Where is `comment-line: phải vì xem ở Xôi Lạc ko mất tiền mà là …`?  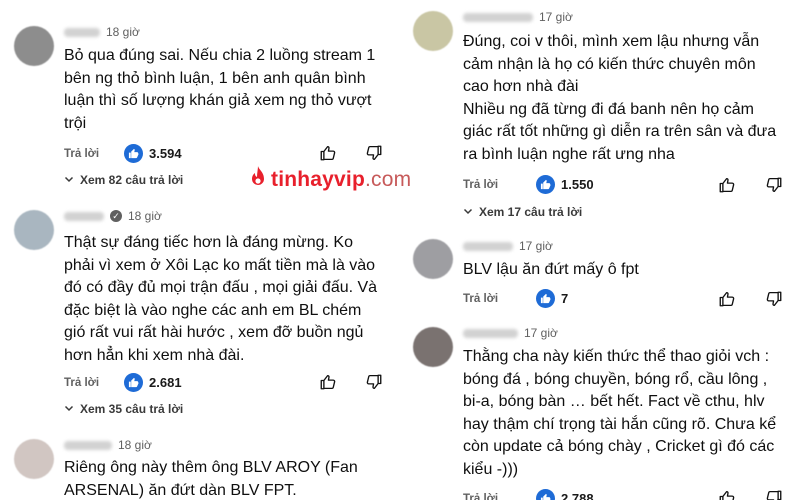
comment-line: phải vì xem ở Xôi Lạc ko mất tiền mà là … is located at coordinates (220, 265).